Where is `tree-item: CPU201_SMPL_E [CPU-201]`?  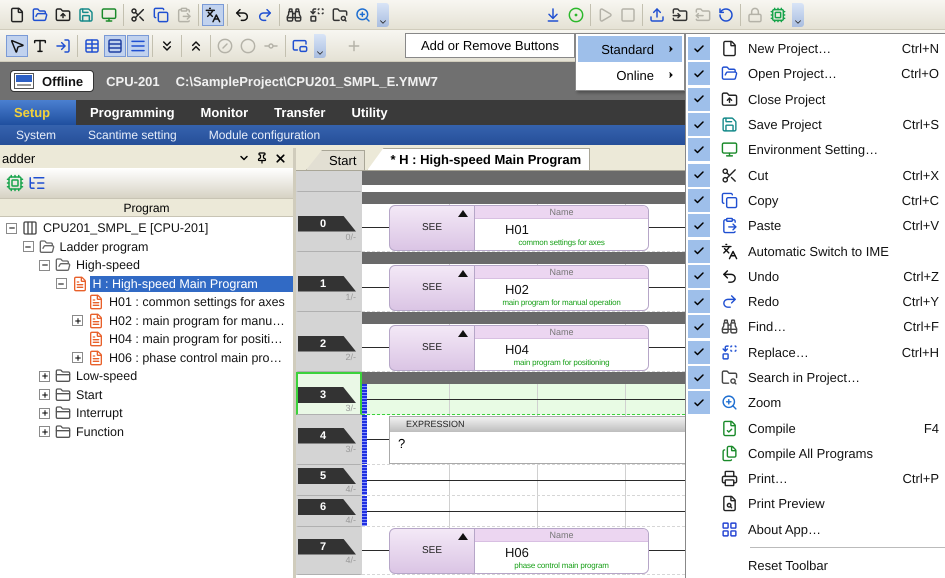 tree-item: CPU201_SMPL_E [CPU-201] is located at coordinates (126, 228).